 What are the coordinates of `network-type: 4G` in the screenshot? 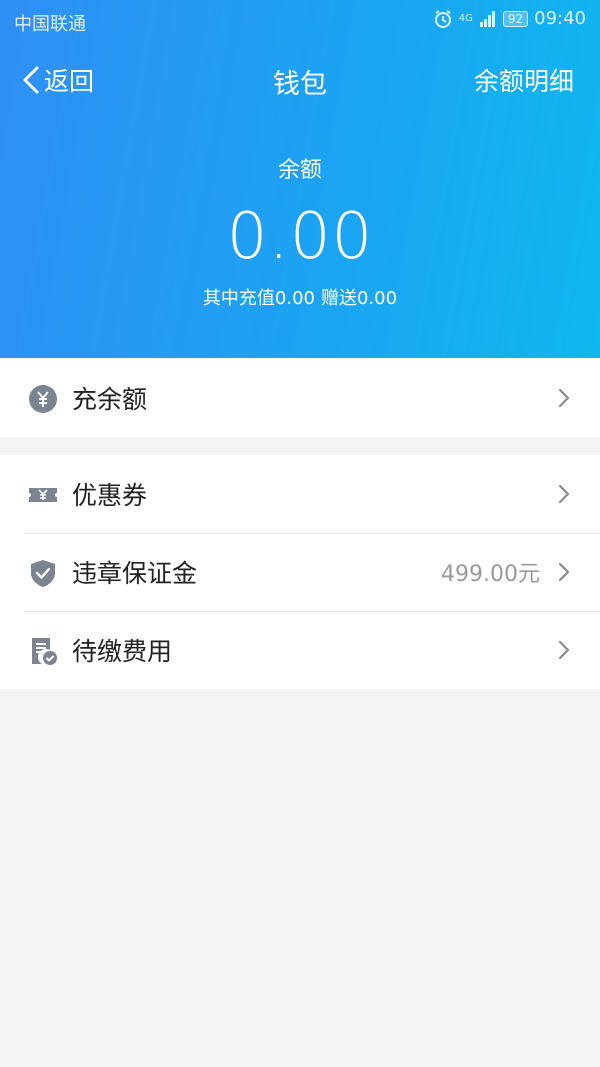 It's located at (465, 18).